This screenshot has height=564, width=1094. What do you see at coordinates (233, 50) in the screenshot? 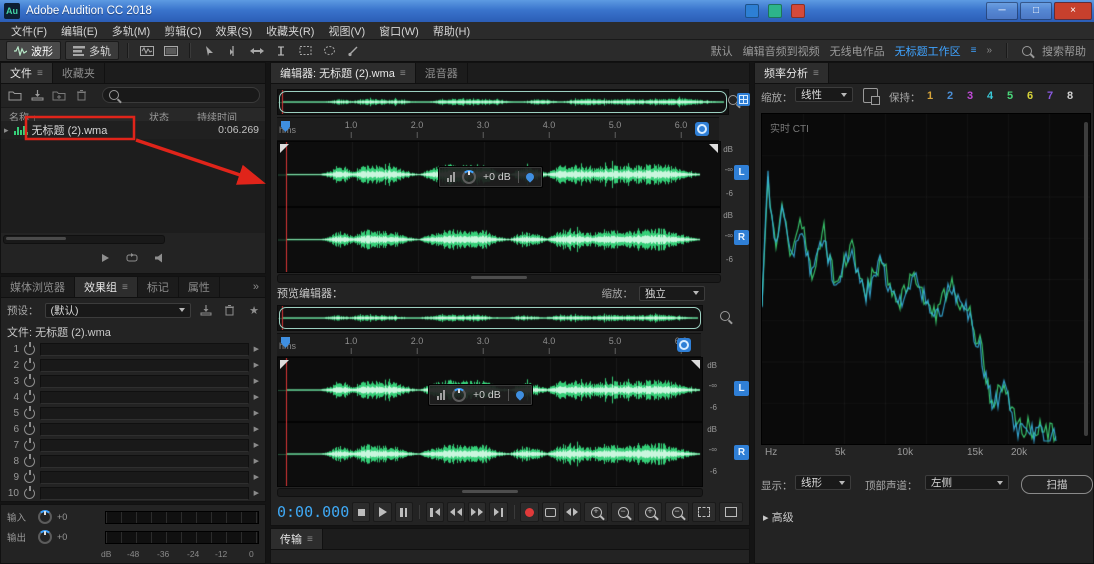
I see `razor-tool-icon` at bounding box center [233, 50].